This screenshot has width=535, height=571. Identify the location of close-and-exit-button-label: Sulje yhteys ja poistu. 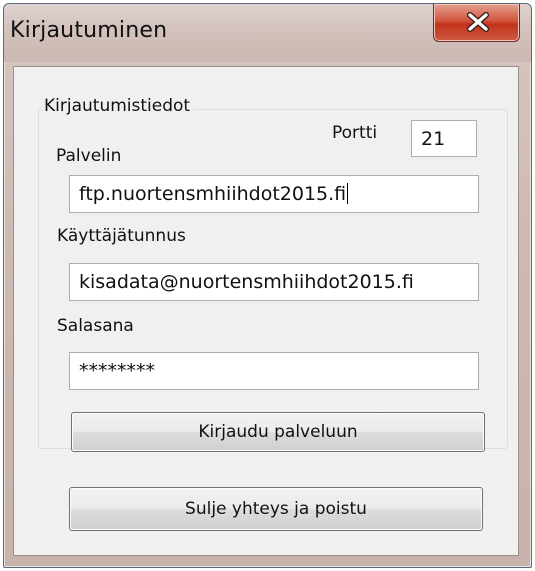
(276, 509).